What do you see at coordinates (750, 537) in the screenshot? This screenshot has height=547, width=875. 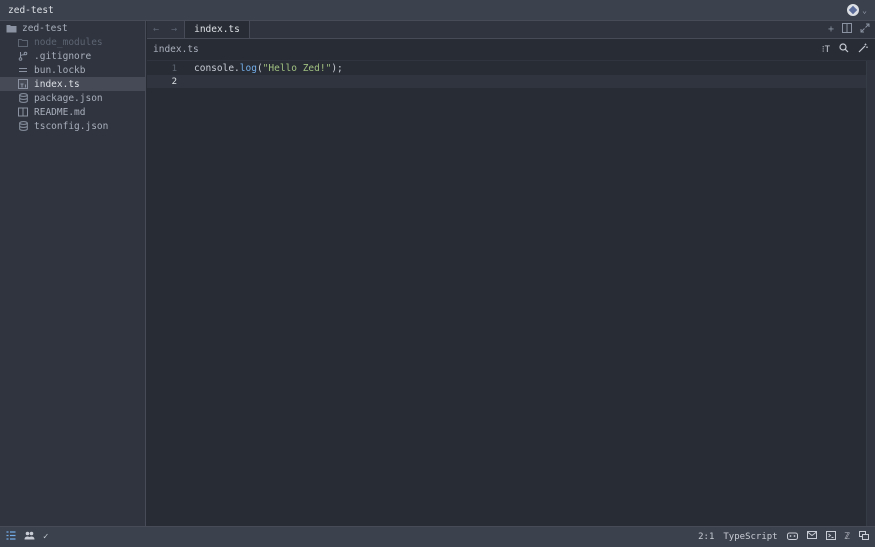 I see `language-selector: TypeScript` at bounding box center [750, 537].